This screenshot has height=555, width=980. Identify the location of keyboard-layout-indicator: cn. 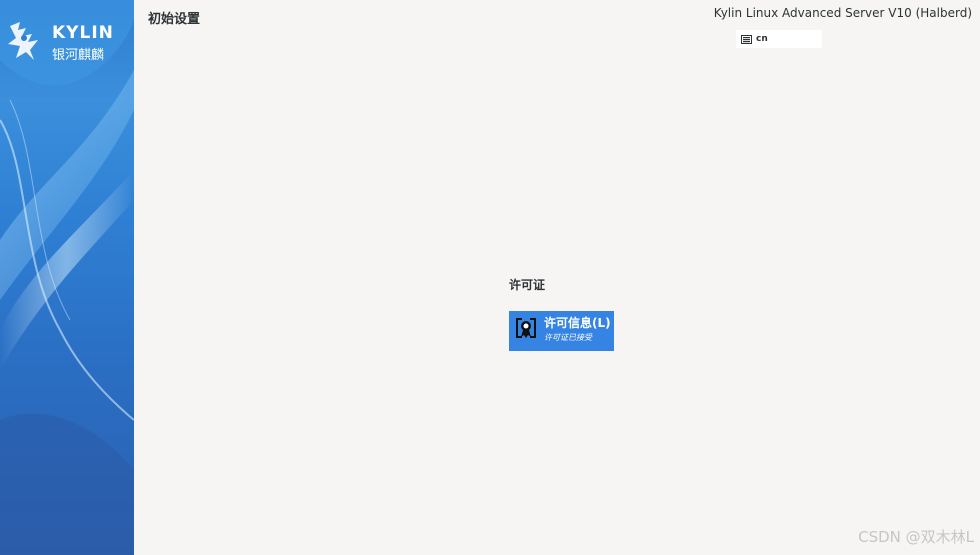
(779, 39).